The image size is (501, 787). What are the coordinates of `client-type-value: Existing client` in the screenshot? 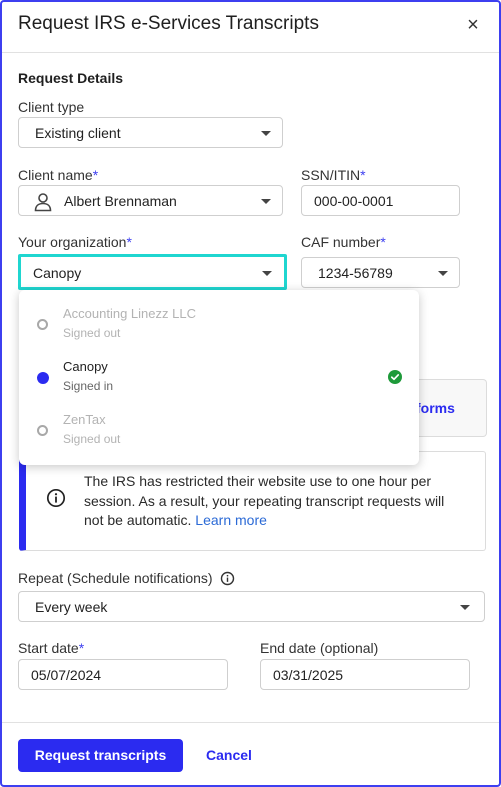 It's located at (78, 133).